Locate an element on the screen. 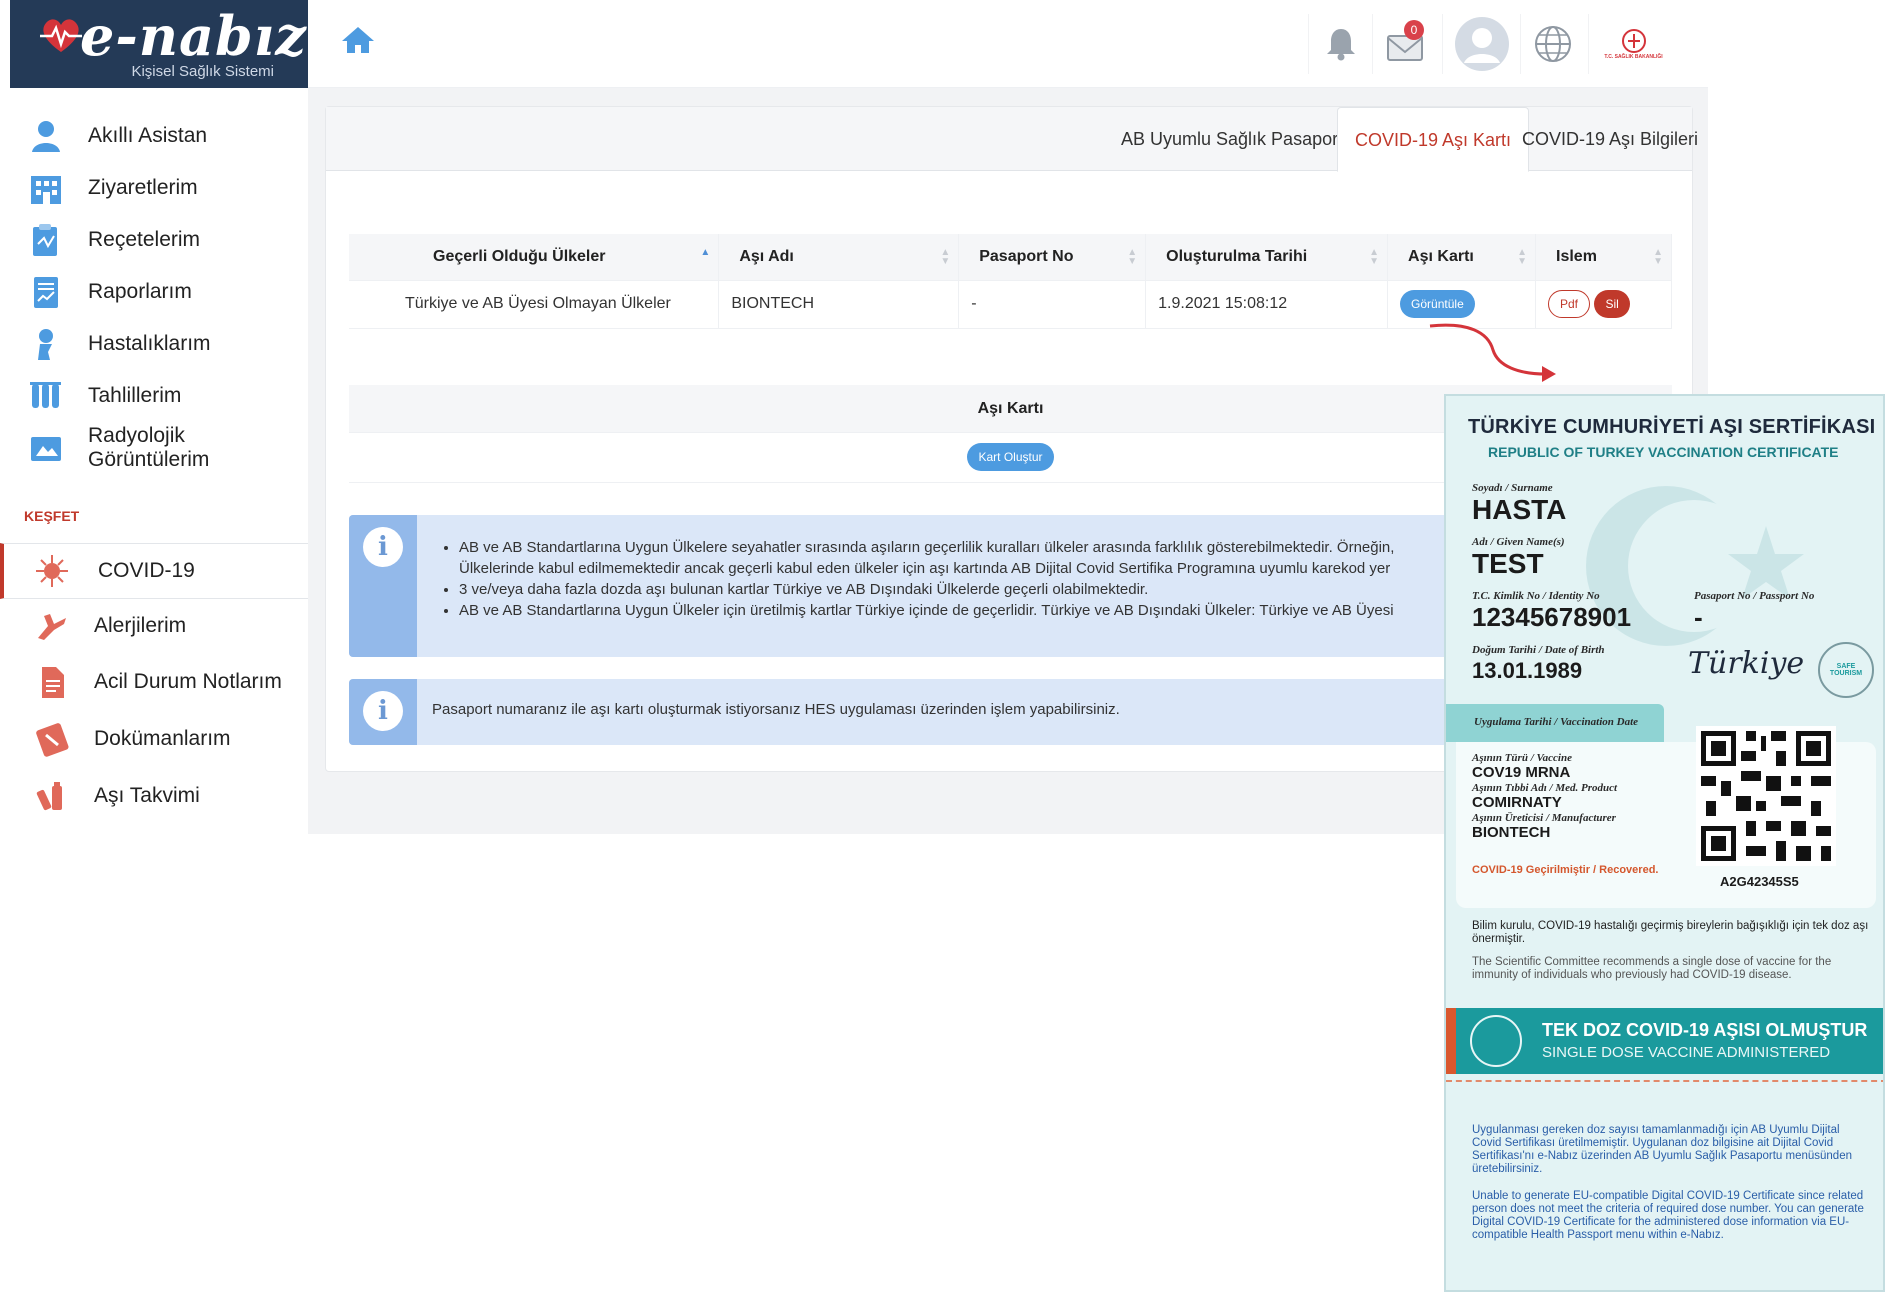  sidebar-item-visits: Ziyaretlerim is located at coordinates (154, 188).